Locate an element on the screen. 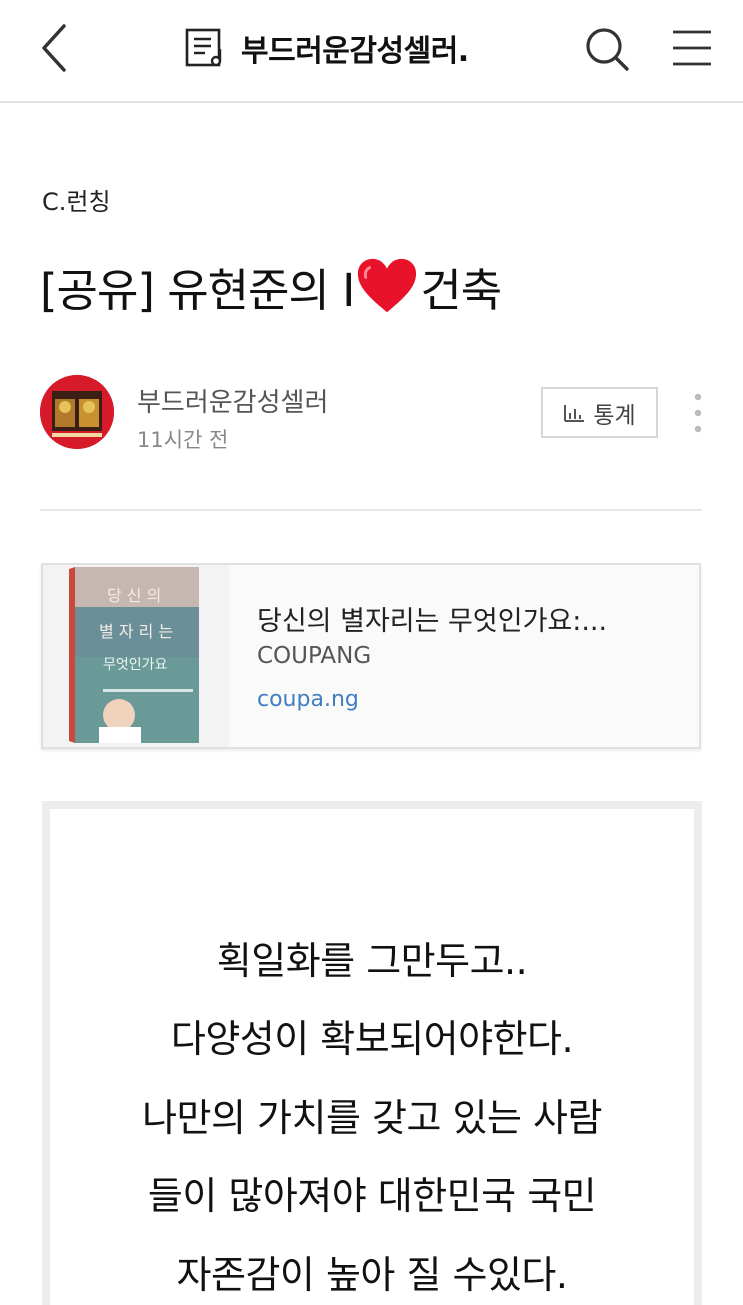  author-avatar is located at coordinates (77, 412).